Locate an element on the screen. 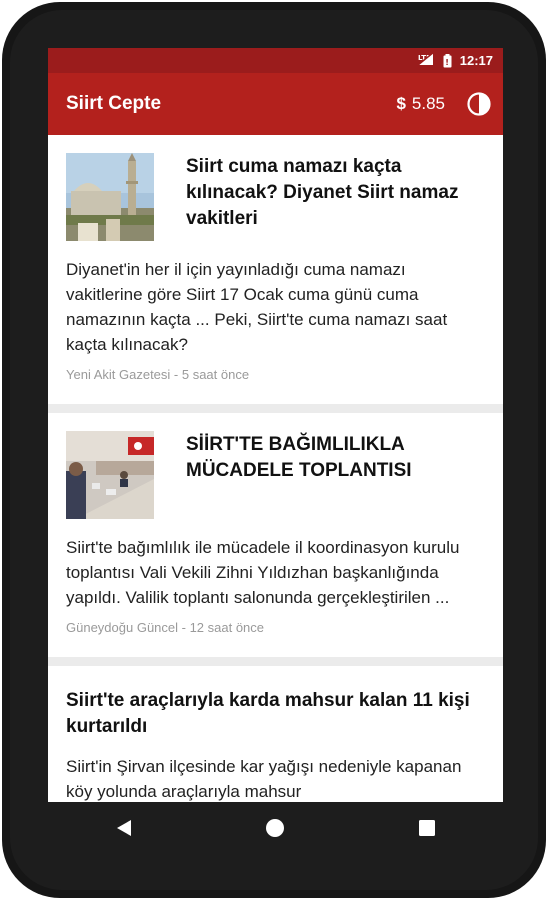  meeting-room-photo is located at coordinates (110, 475).